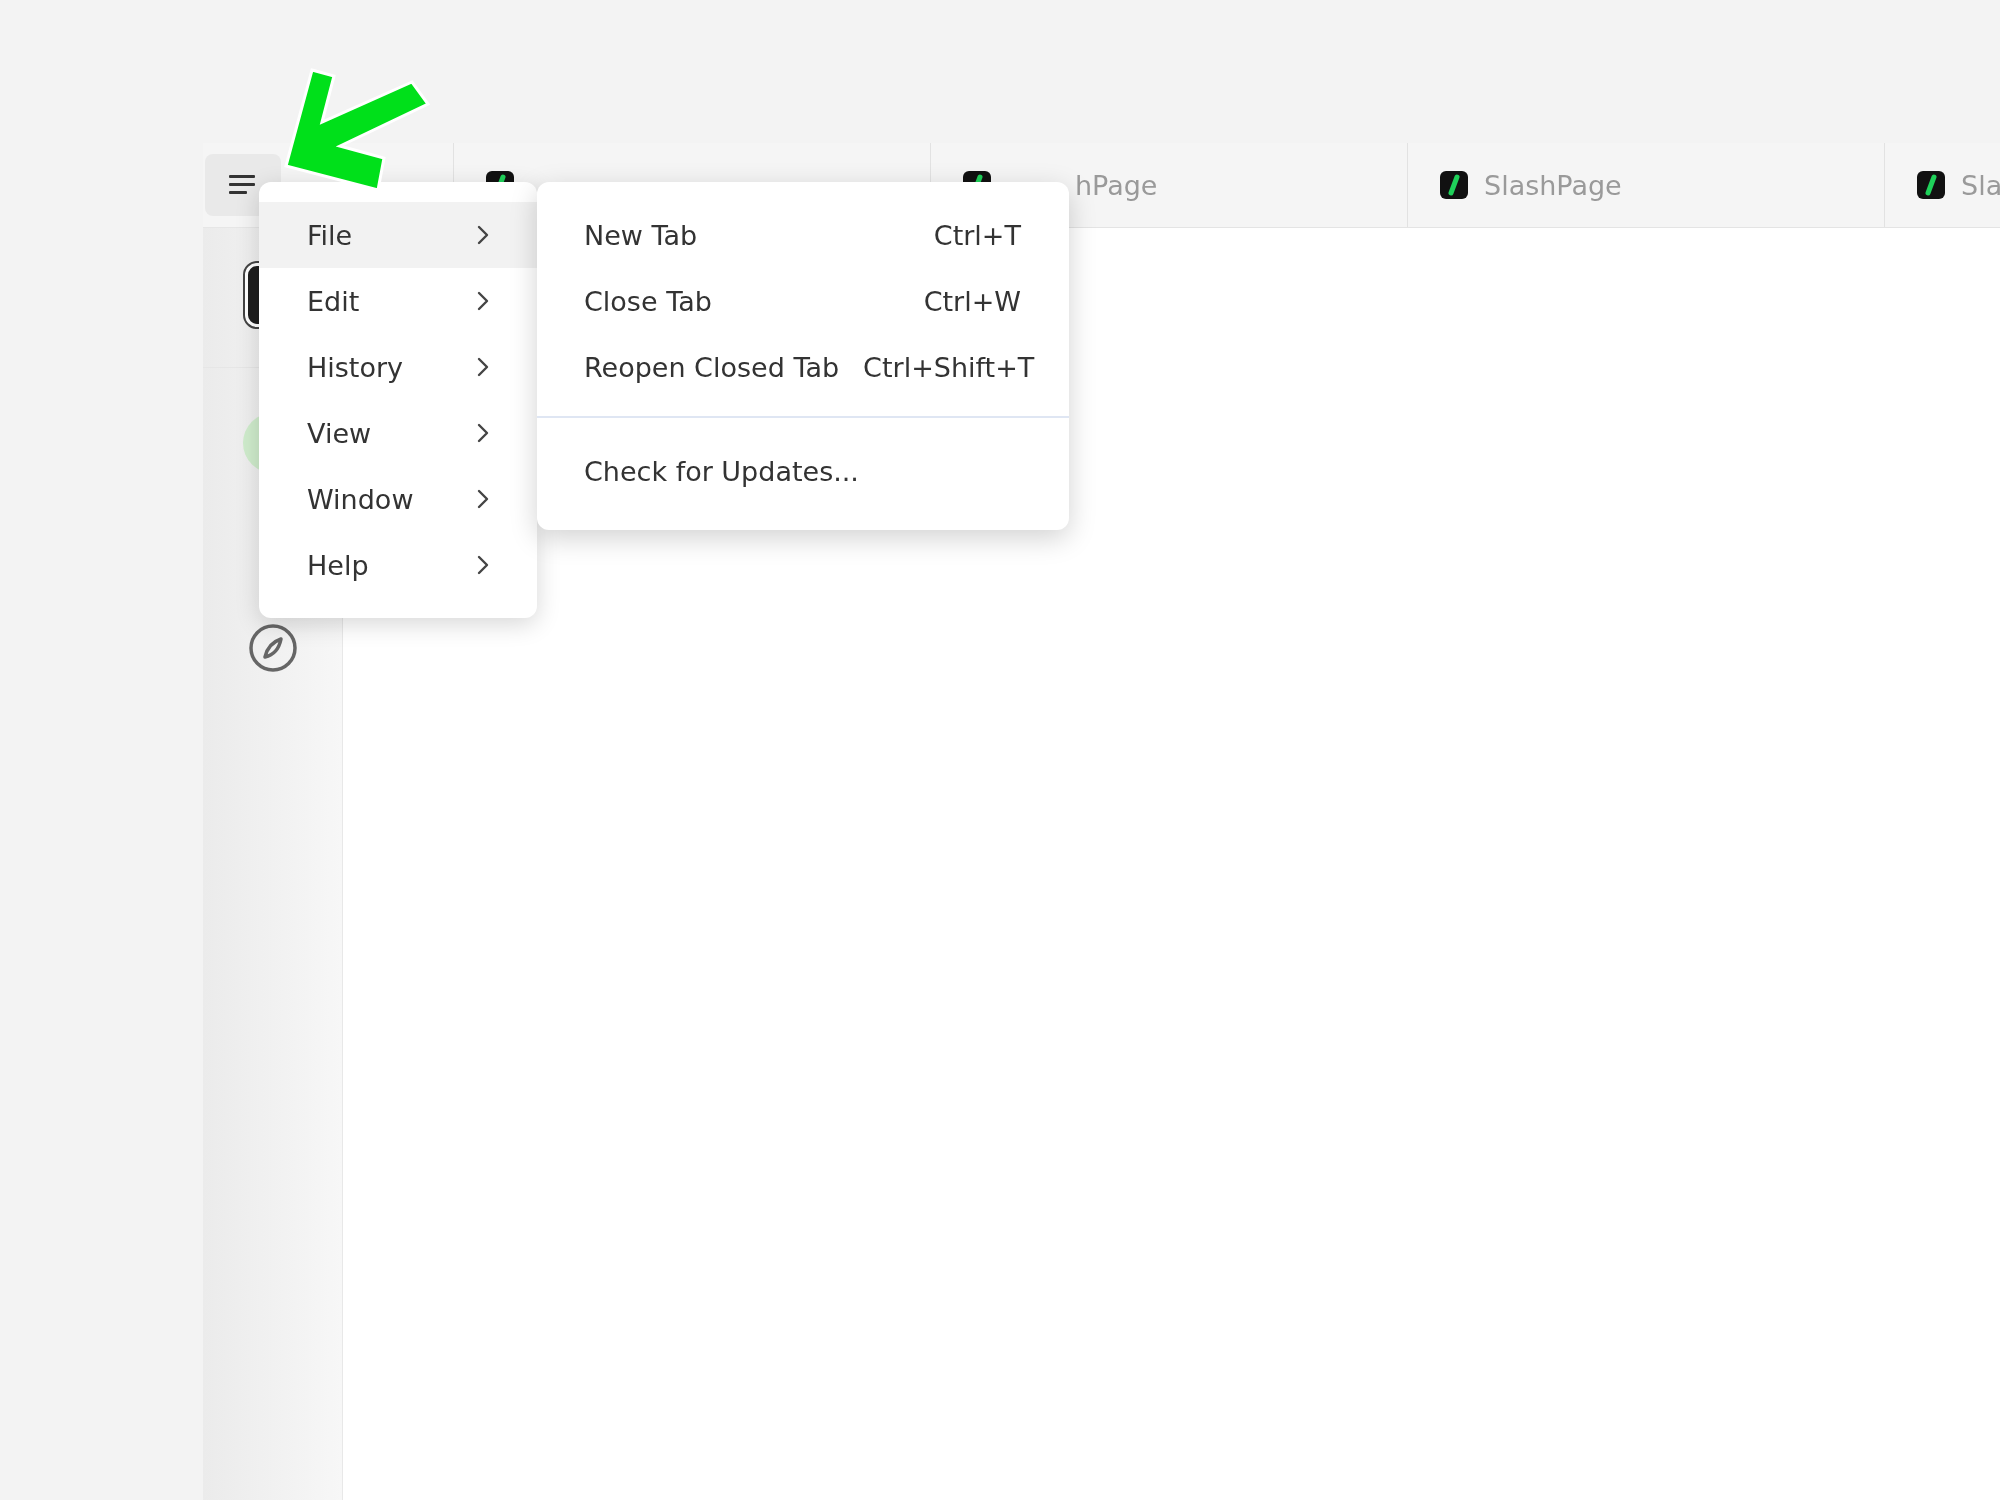  Describe the element at coordinates (977, 235) in the screenshot. I see `shortcut-label: Ctrl+T` at that location.